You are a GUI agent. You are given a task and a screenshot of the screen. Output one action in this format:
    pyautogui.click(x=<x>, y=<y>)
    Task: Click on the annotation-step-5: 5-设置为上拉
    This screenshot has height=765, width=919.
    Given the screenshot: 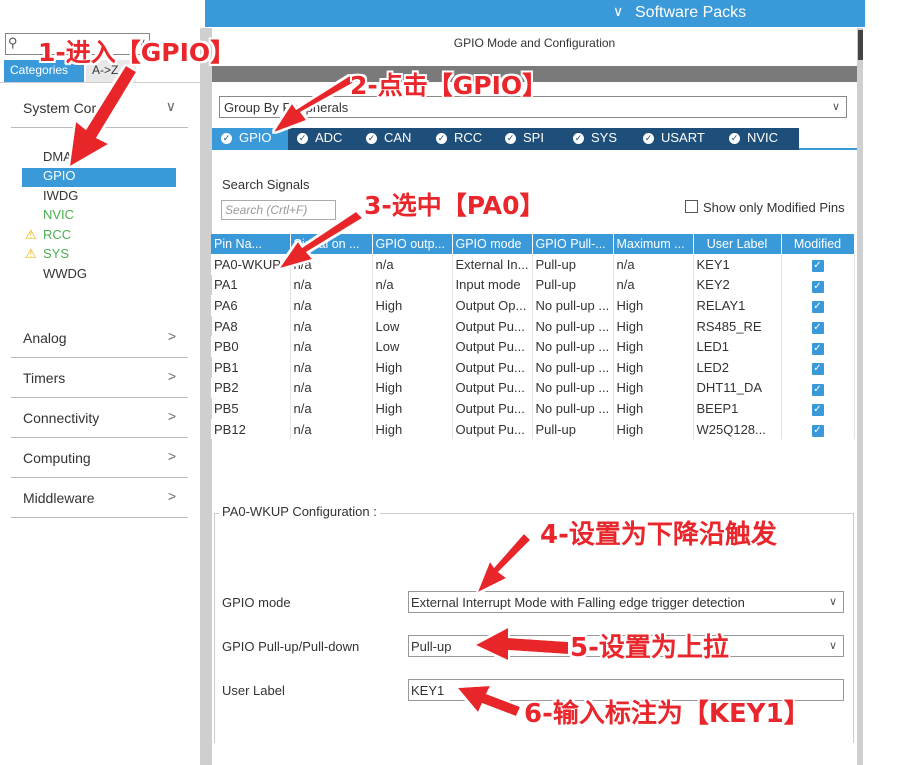 What is the action you would take?
    pyautogui.click(x=649, y=648)
    